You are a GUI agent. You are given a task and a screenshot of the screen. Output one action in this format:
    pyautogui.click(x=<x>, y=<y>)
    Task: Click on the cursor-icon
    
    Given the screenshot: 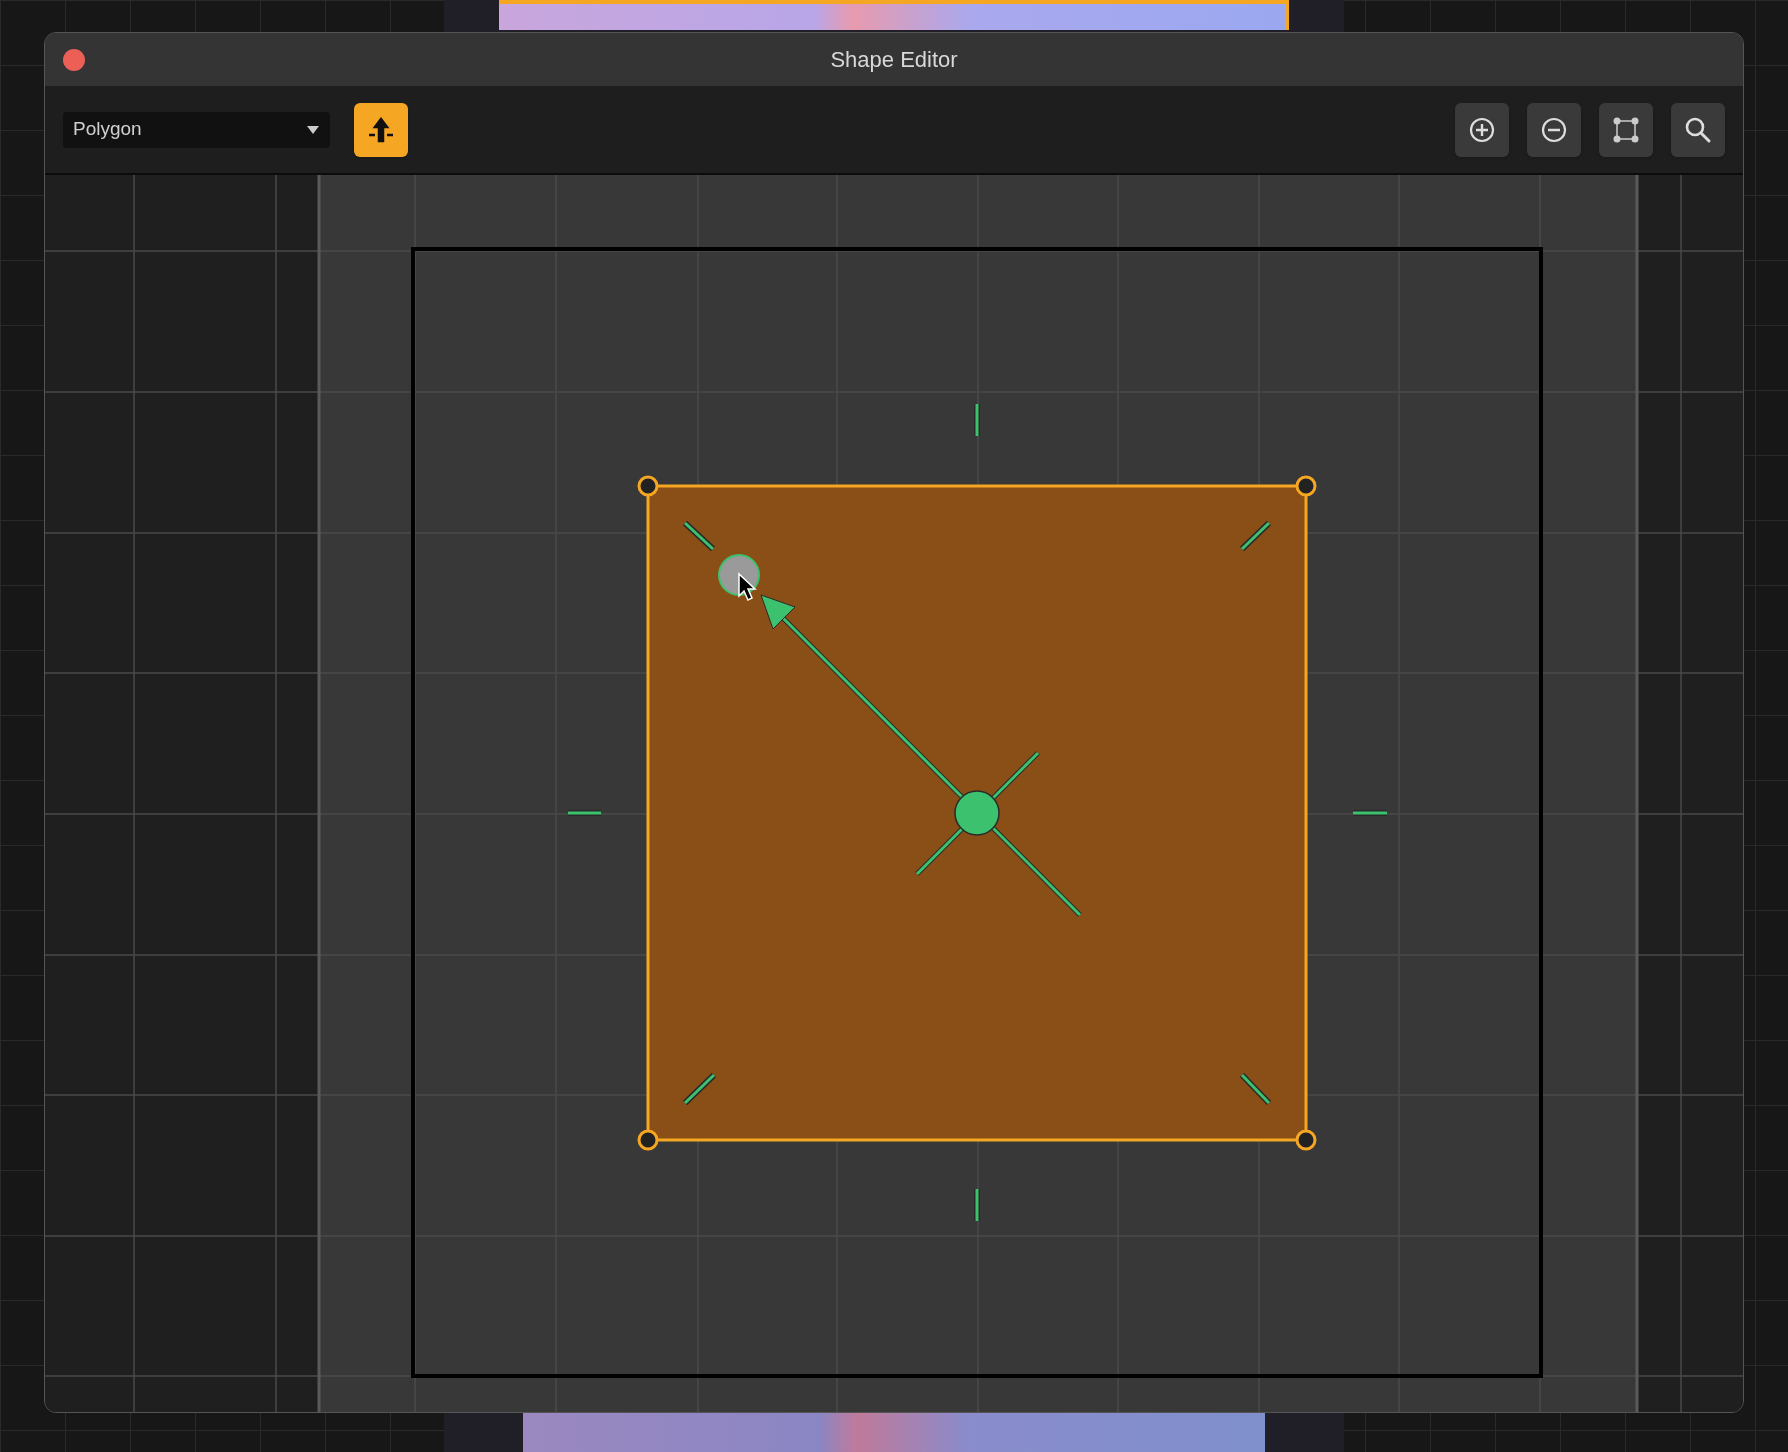 What is the action you would take?
    pyautogui.click(x=747, y=587)
    